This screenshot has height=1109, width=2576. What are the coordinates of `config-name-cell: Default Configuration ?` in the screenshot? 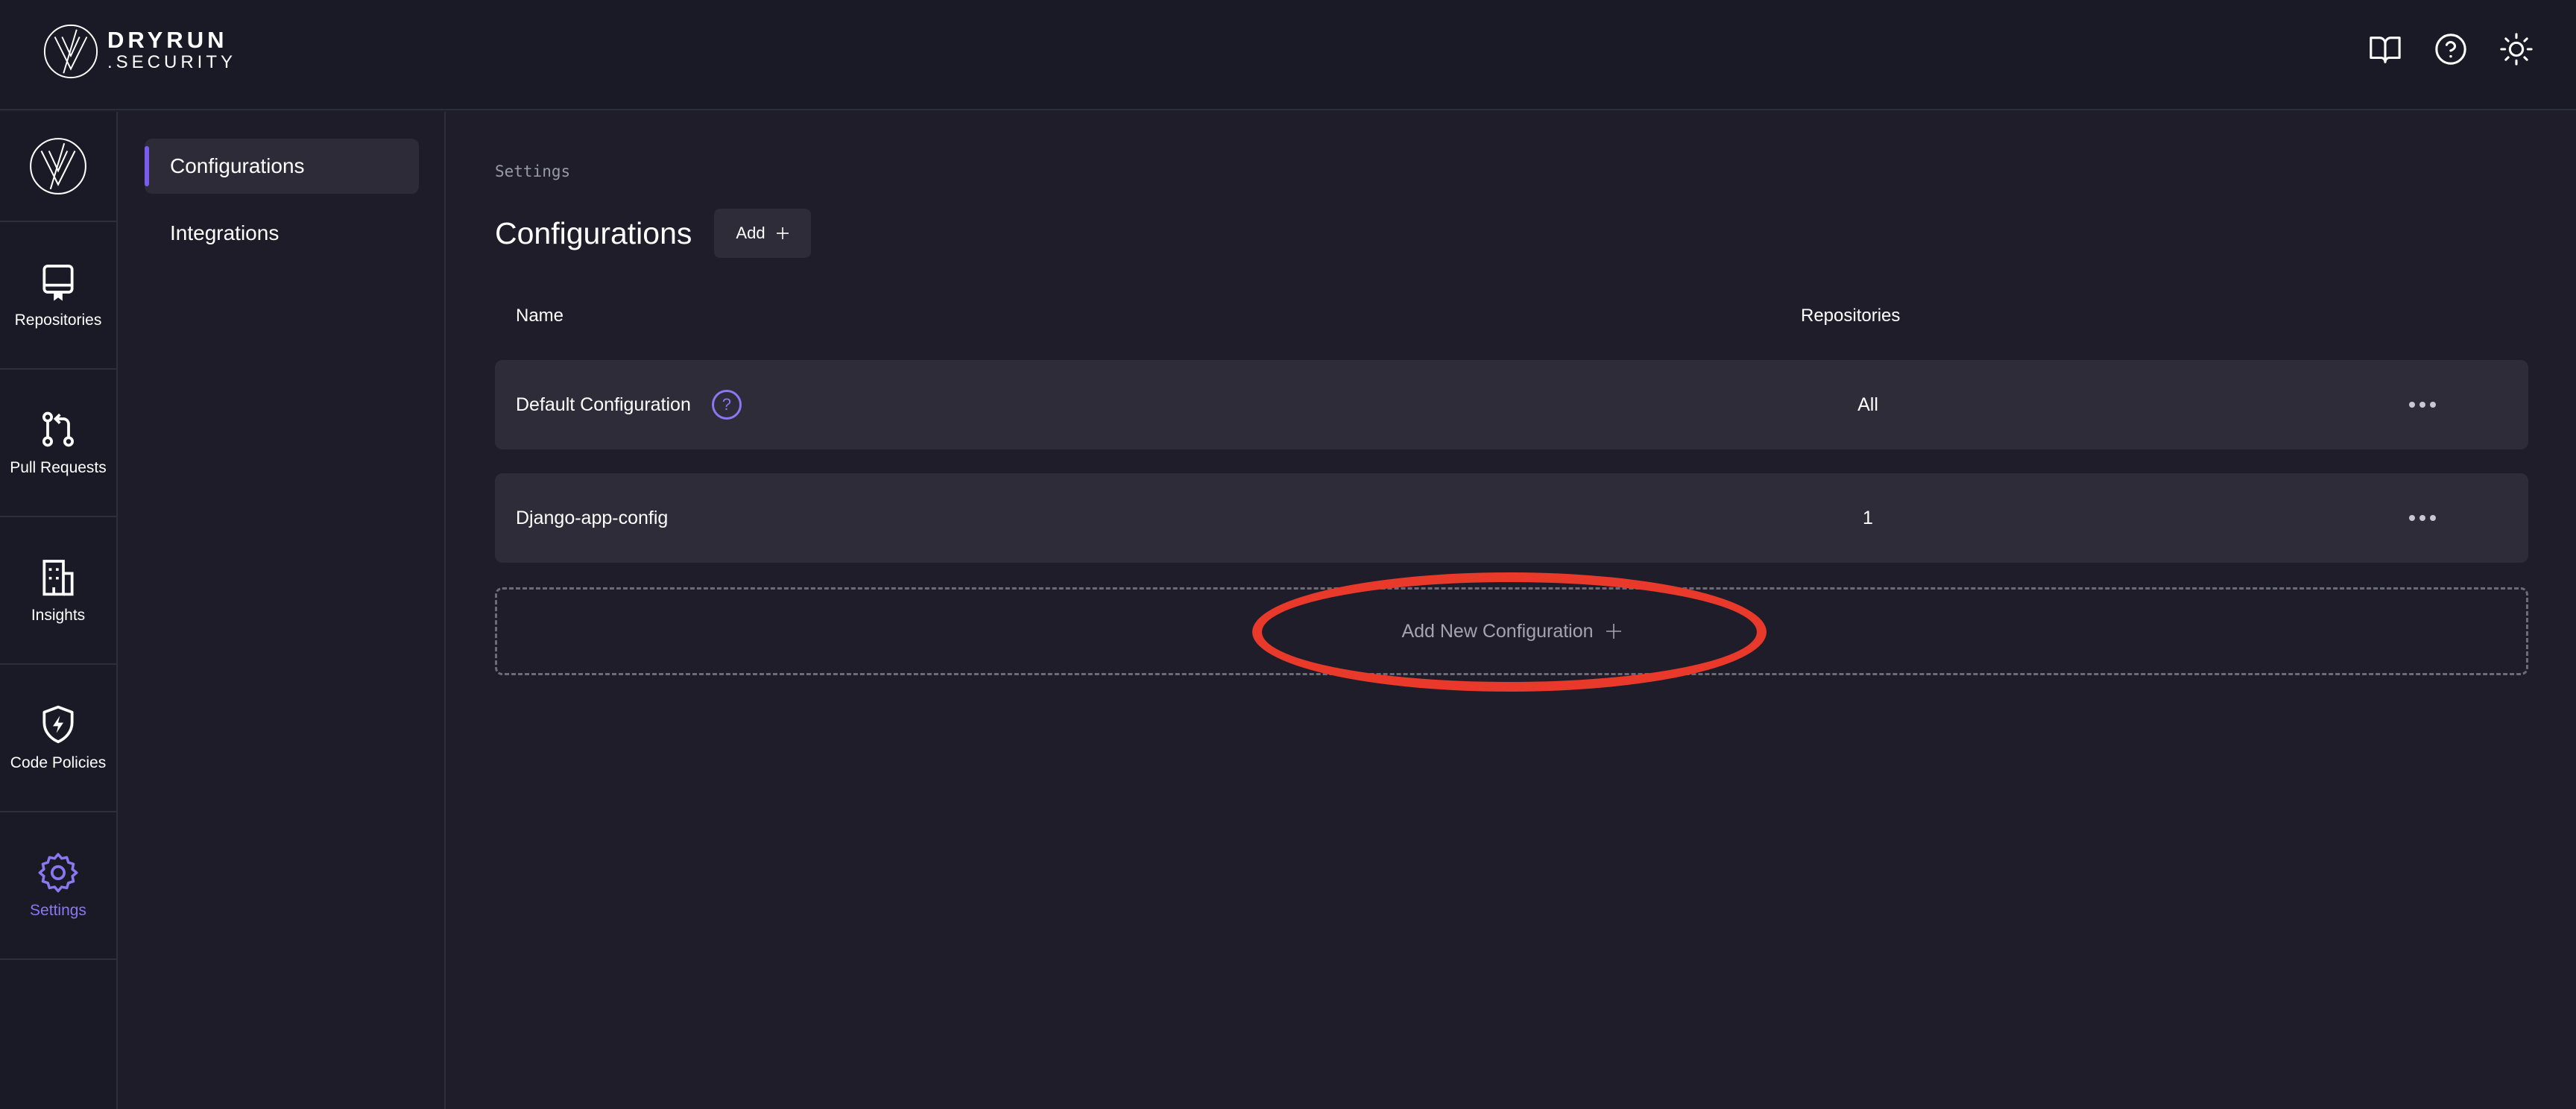 It's located at (629, 404).